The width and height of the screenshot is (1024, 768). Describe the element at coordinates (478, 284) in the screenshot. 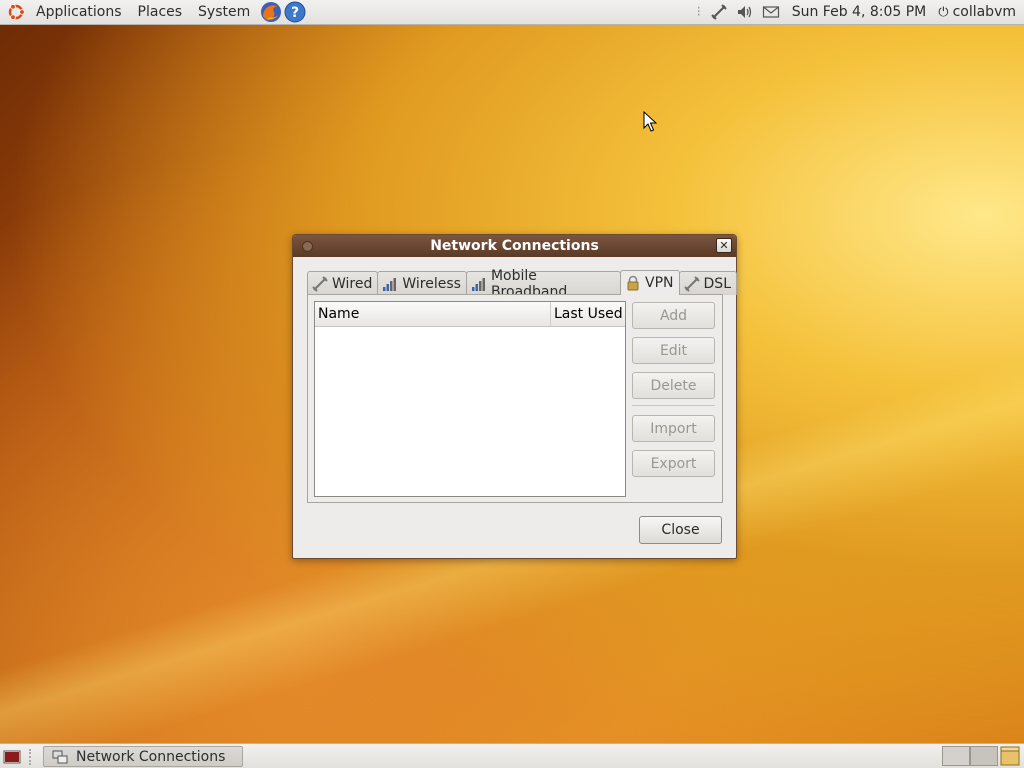

I see `mobile-broadband-icon` at that location.